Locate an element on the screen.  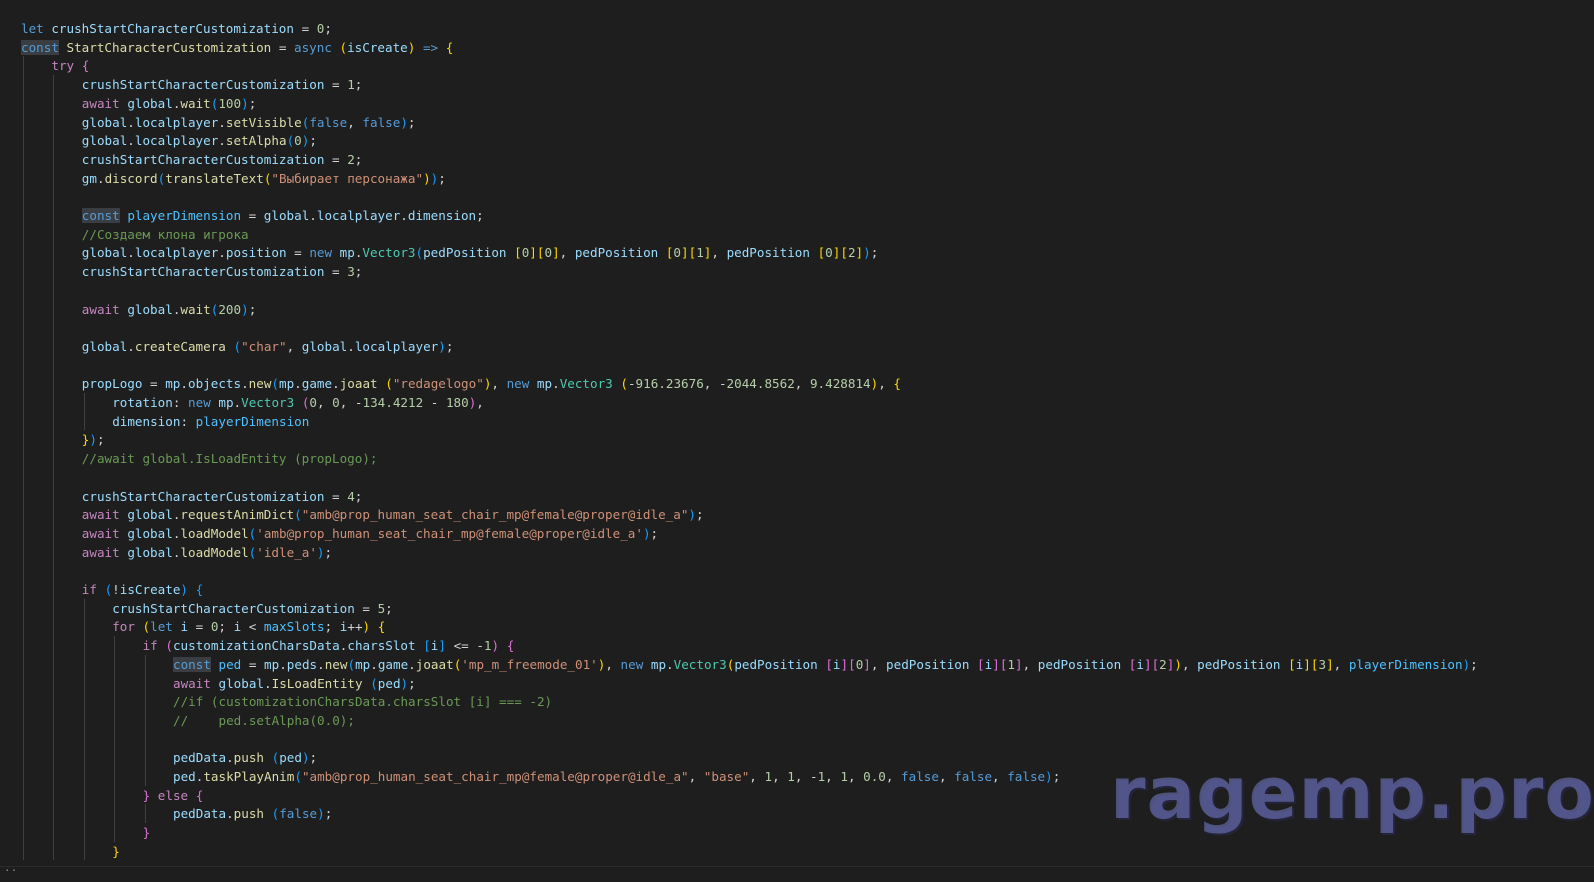
code-token: const is located at coordinates (100, 215).